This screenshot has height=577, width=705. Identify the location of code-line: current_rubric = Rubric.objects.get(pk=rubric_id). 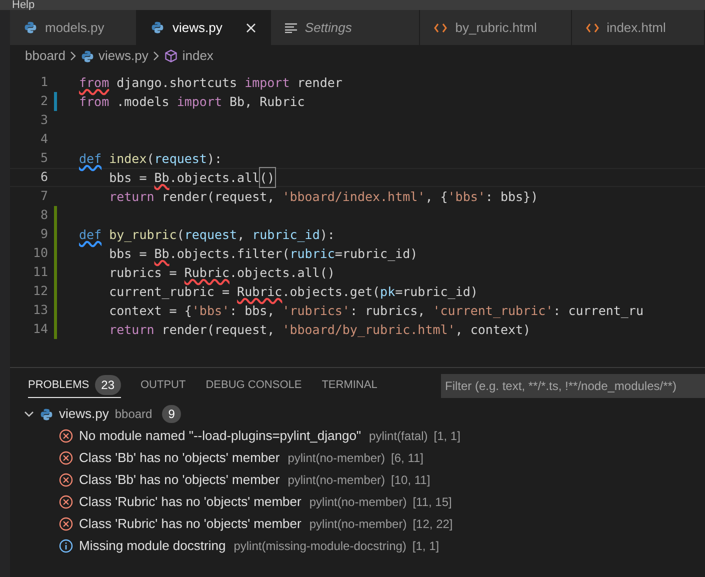
(293, 291).